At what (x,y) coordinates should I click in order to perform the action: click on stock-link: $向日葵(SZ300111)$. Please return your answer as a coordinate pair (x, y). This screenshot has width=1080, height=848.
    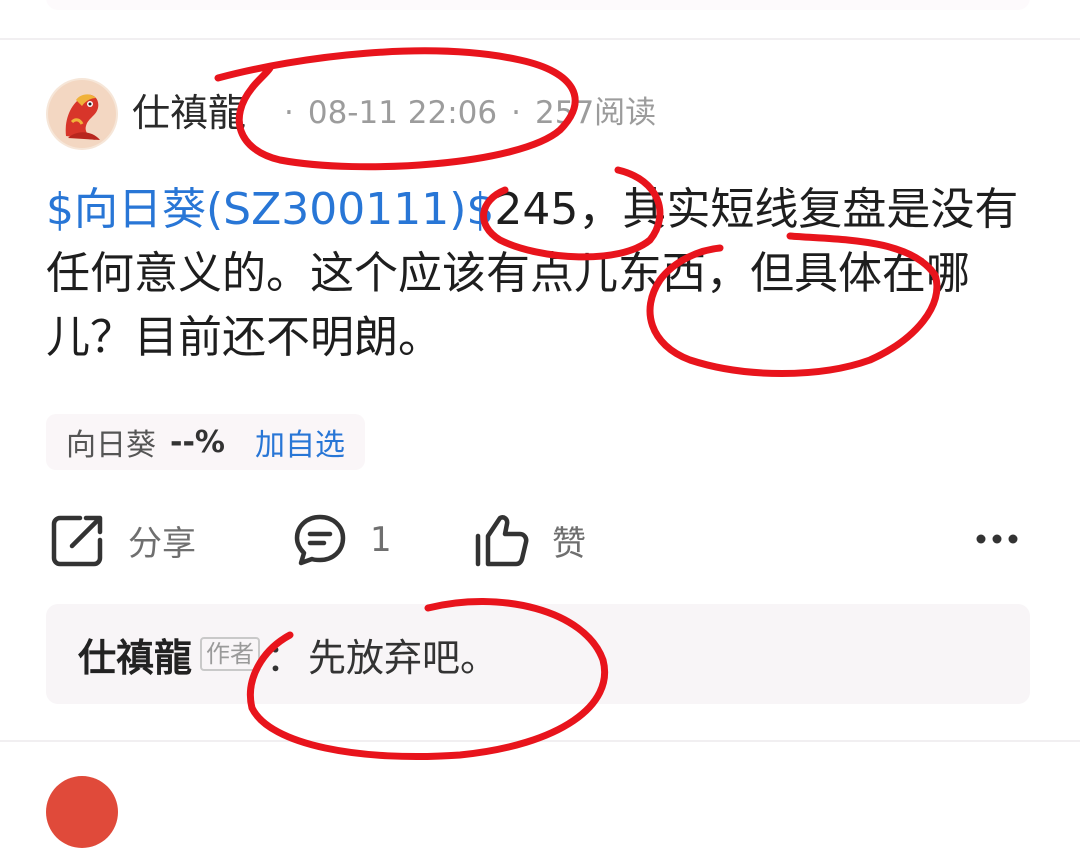
    Looking at the image, I should click on (270, 209).